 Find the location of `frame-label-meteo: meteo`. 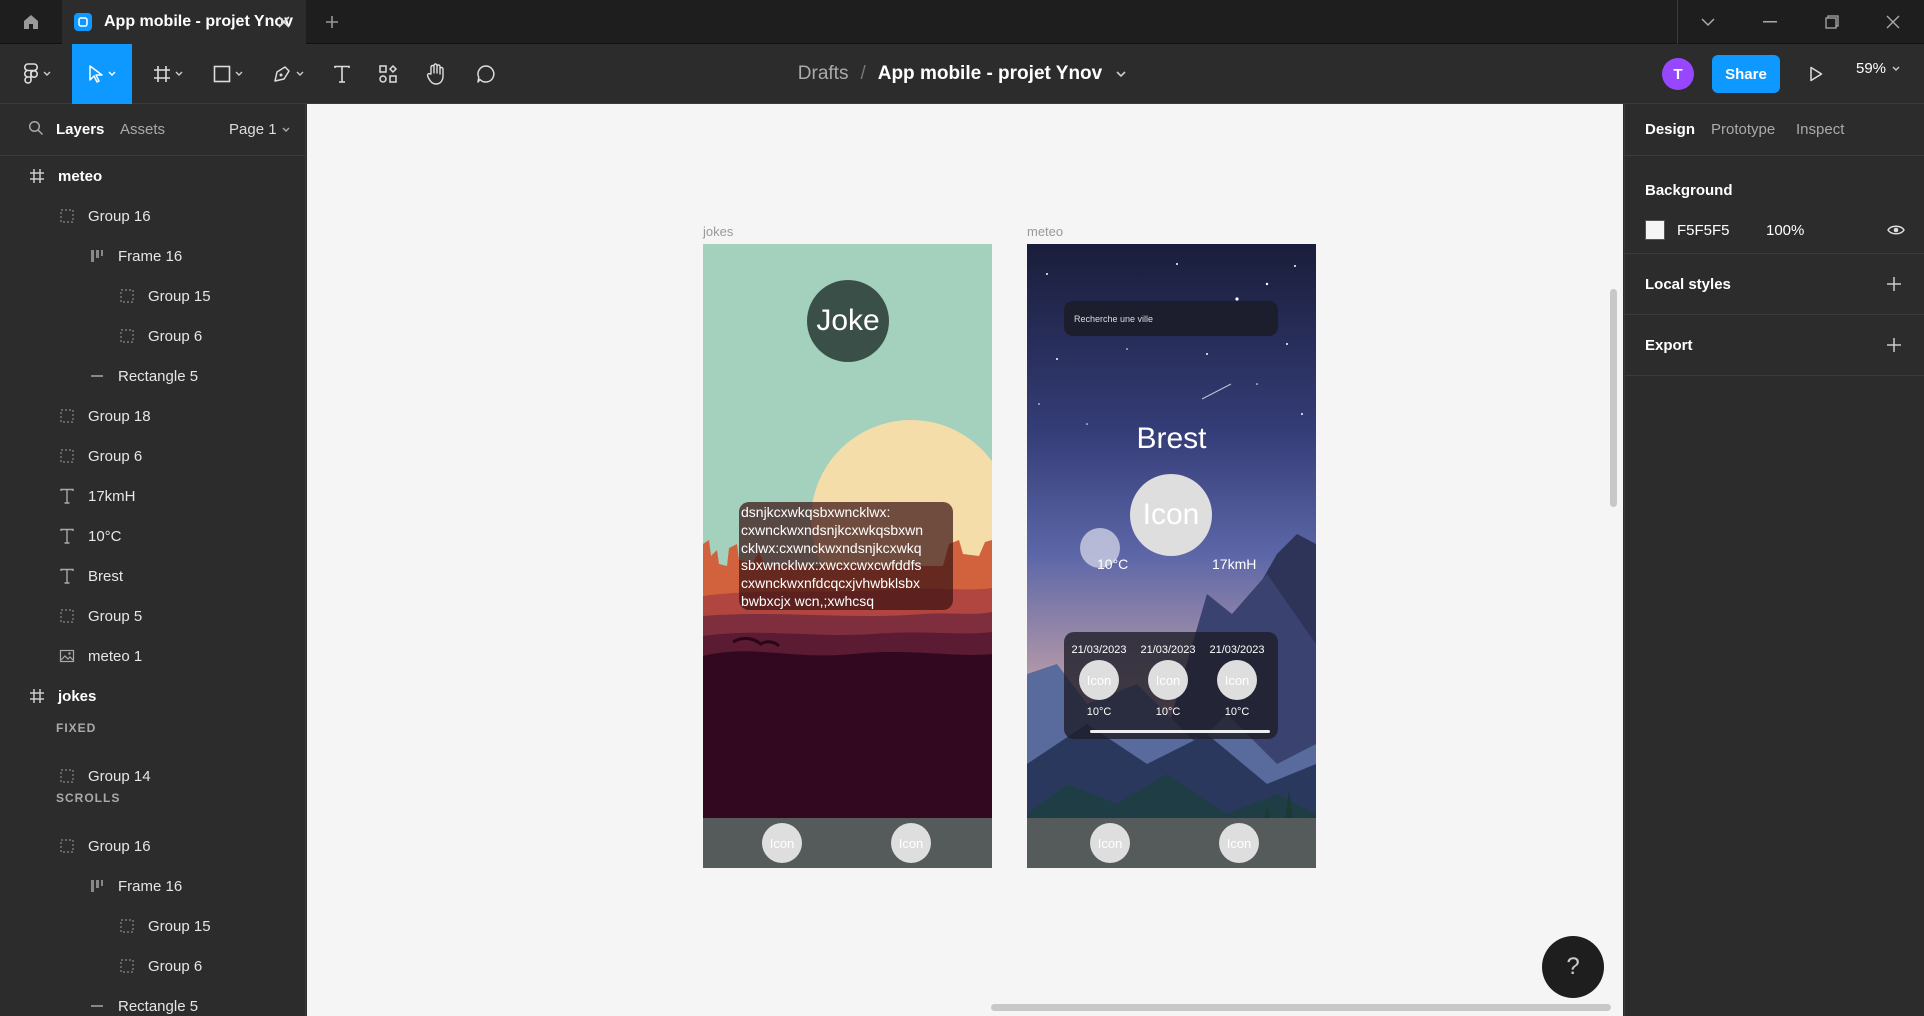

frame-label-meteo: meteo is located at coordinates (1045, 231).